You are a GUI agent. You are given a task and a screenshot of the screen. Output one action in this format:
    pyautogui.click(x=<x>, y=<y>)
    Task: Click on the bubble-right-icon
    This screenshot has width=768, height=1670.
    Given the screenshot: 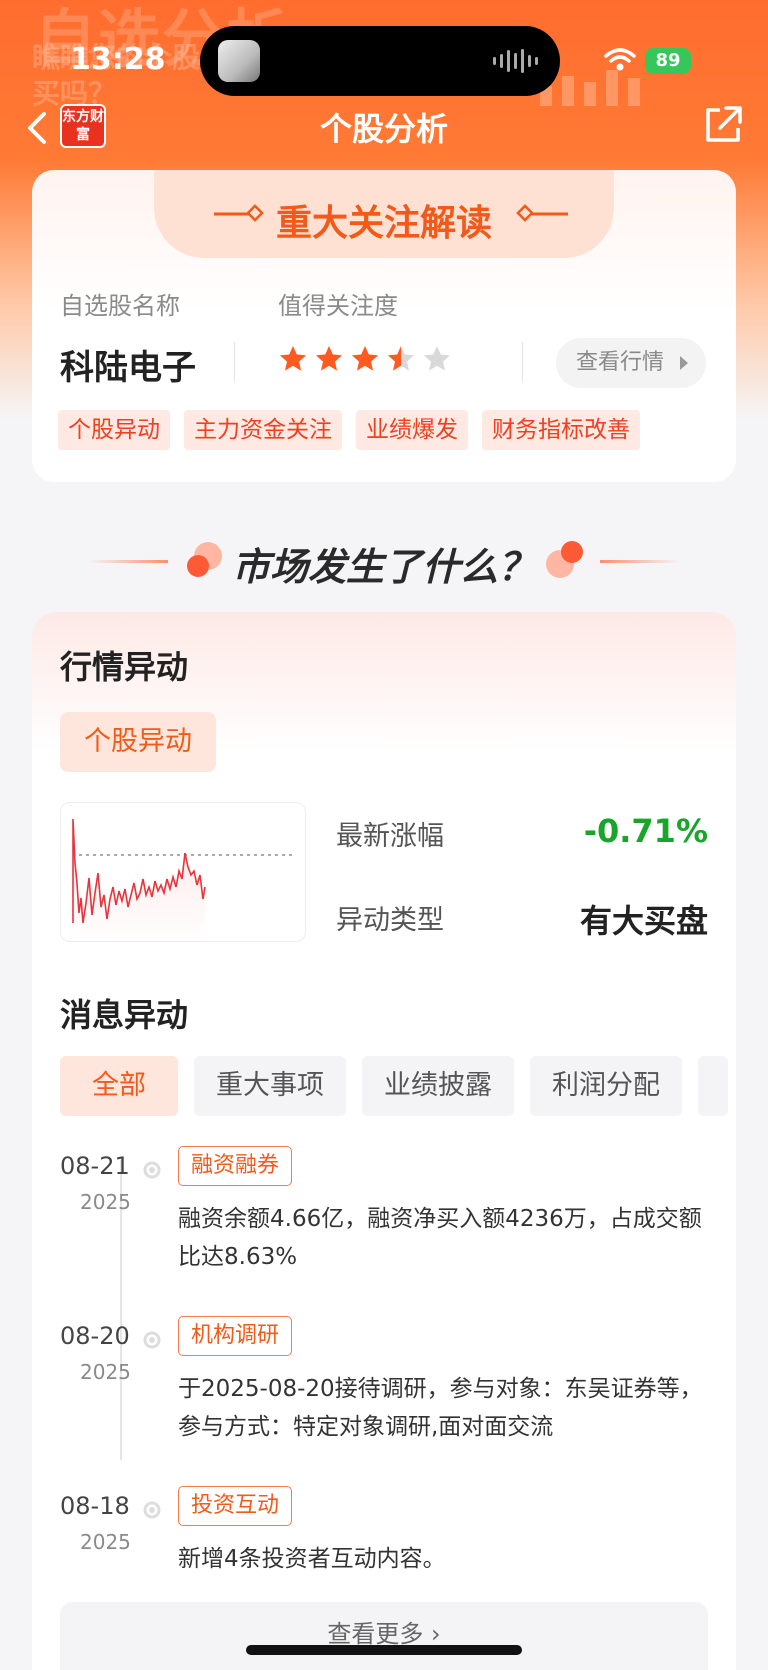 What is the action you would take?
    pyautogui.click(x=564, y=559)
    